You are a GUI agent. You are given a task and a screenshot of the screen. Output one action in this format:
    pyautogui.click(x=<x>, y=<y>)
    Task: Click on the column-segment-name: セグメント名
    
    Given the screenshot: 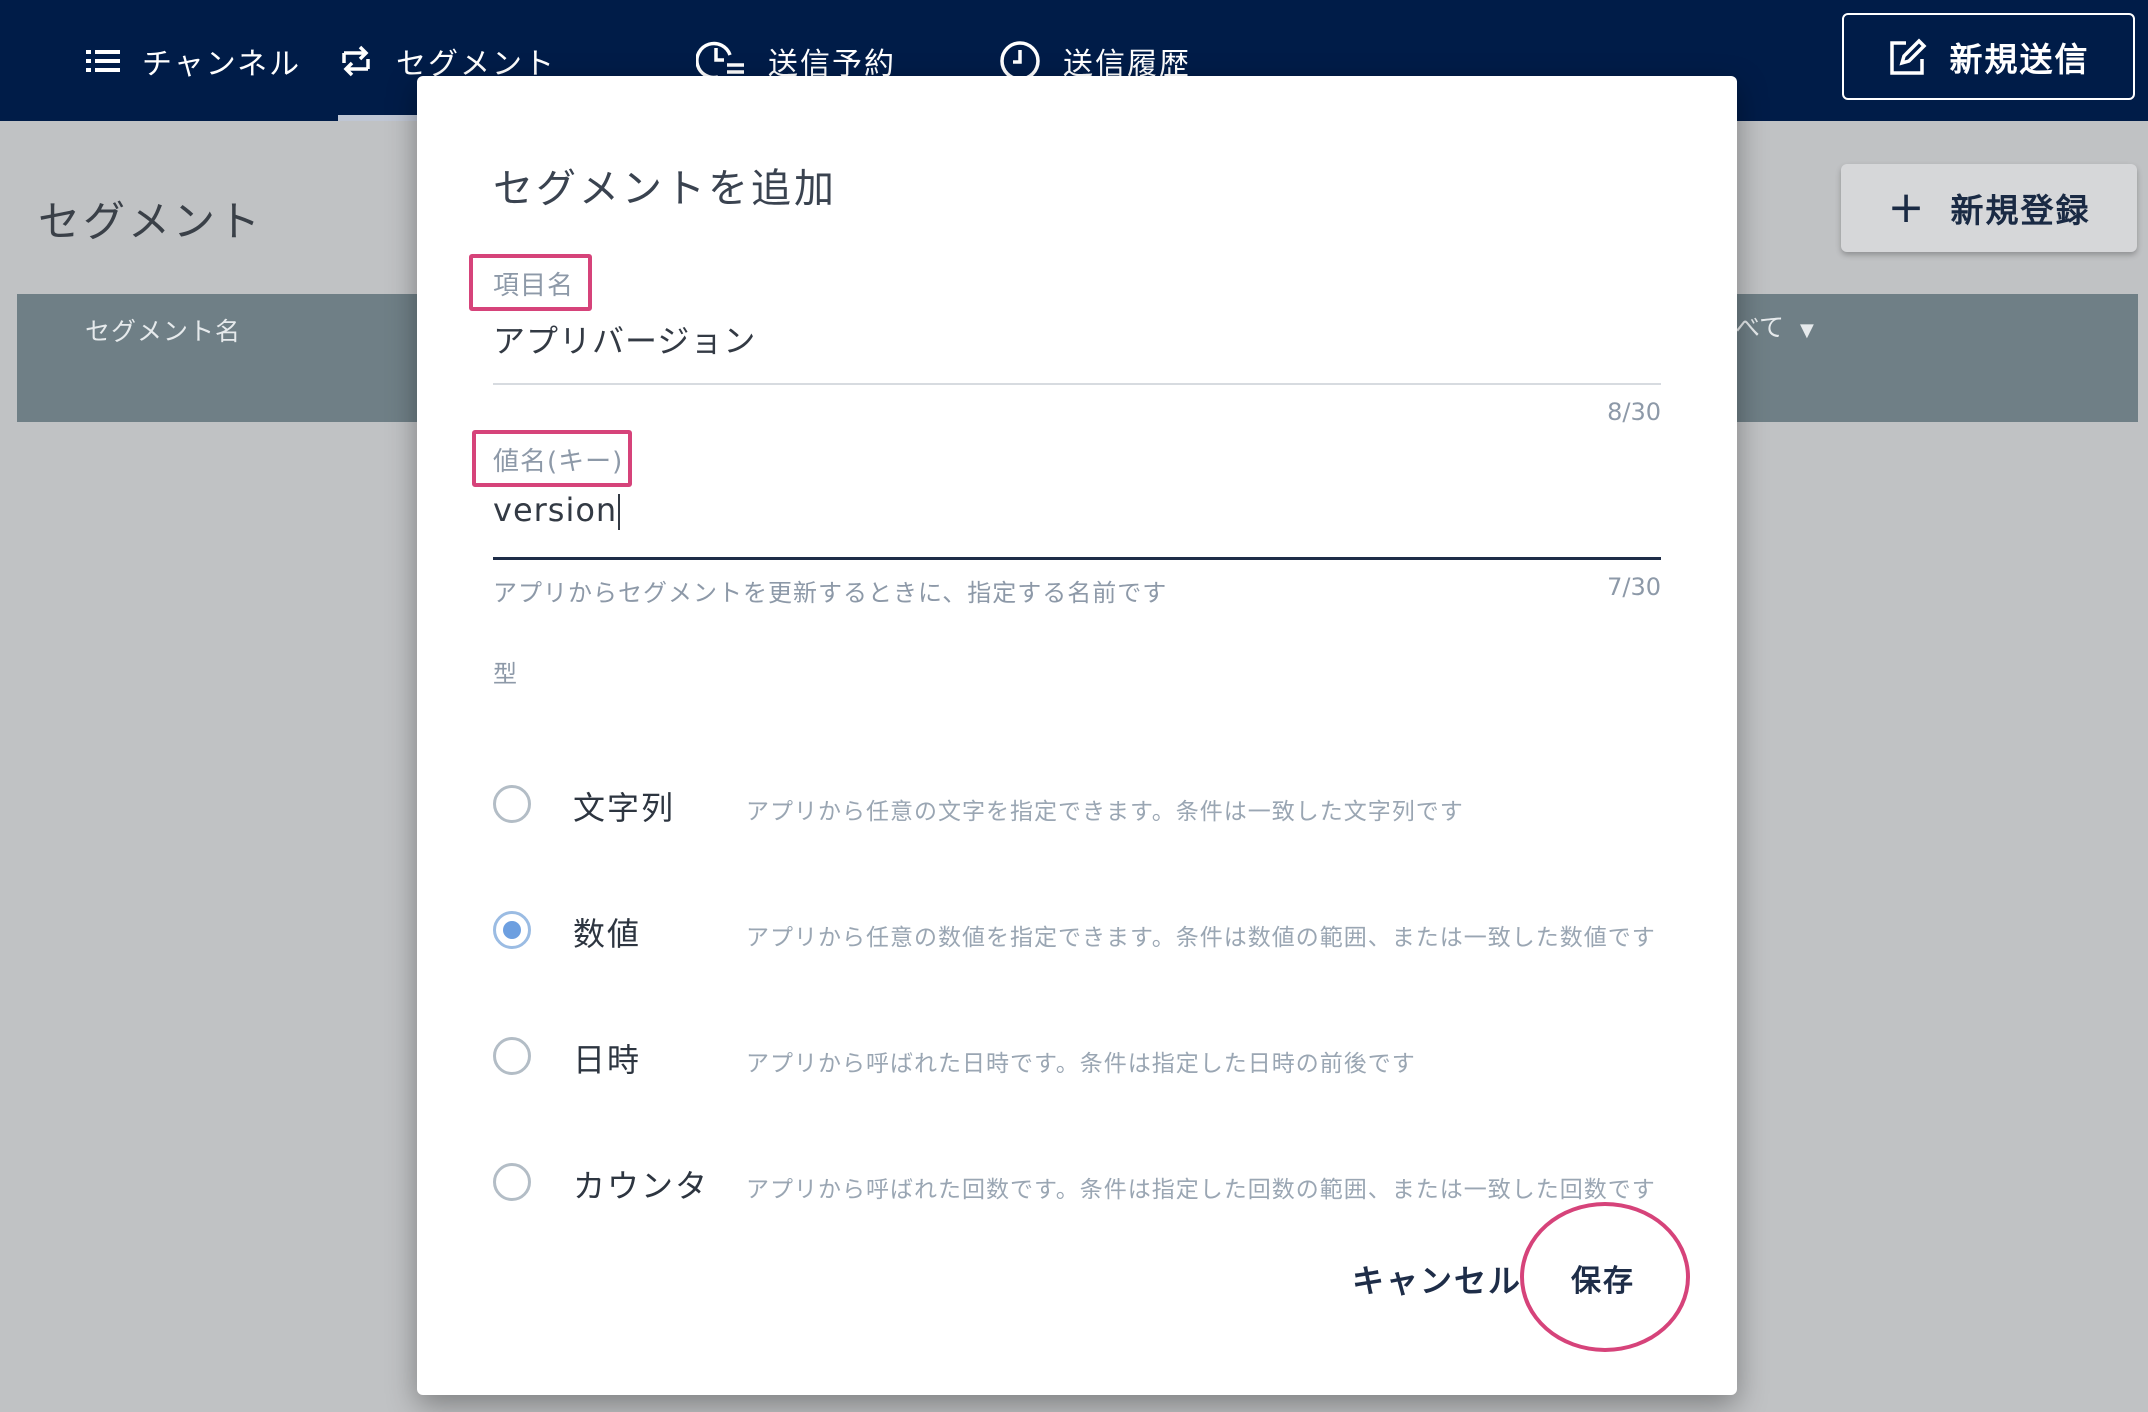 What is the action you would take?
    pyautogui.click(x=163, y=331)
    